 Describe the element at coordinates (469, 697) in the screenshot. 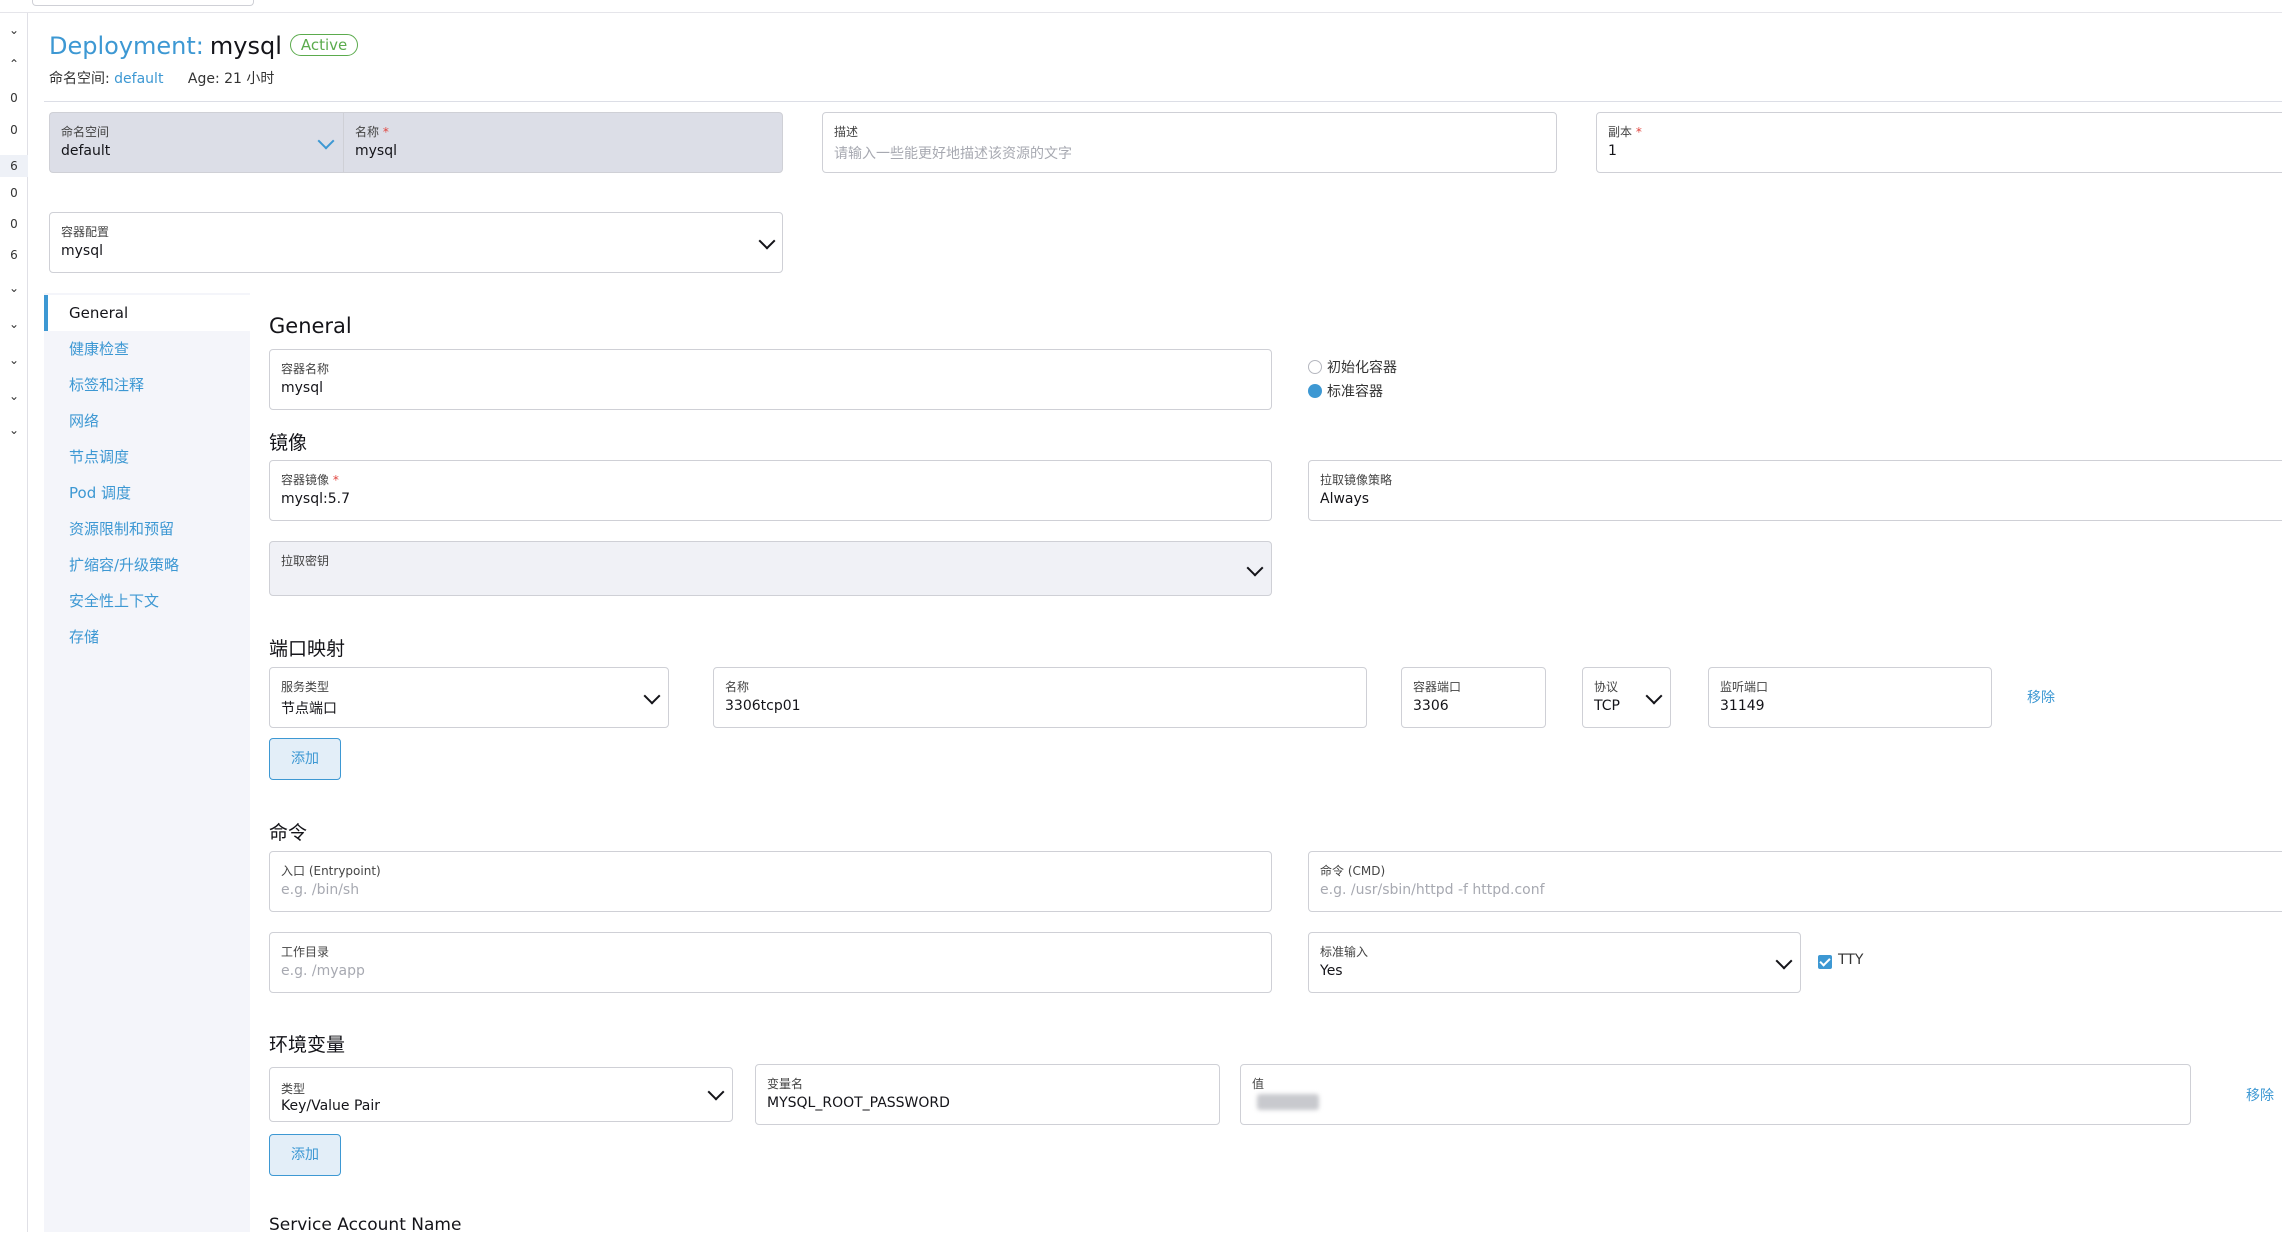

I see `service-type-select: 服务类型 节点端口` at that location.